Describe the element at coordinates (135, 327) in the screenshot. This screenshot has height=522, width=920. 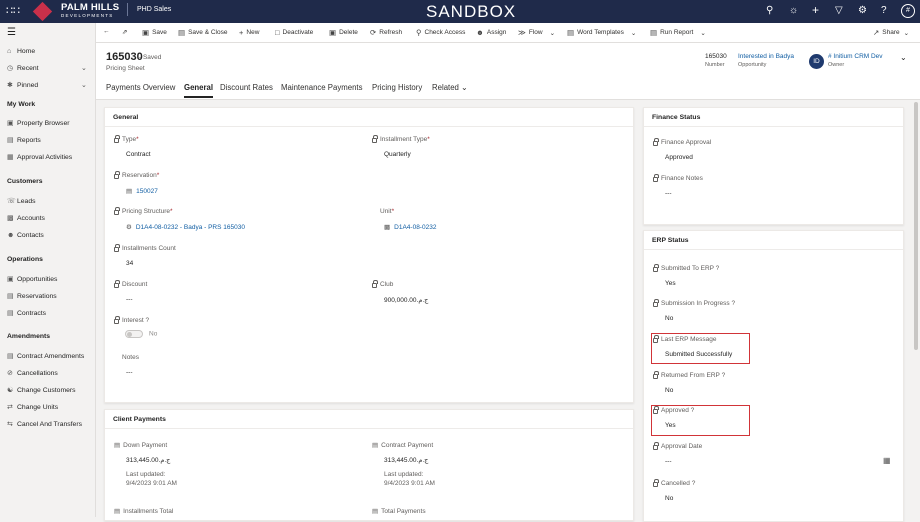
I see `field-interest: Interest ? No` at that location.